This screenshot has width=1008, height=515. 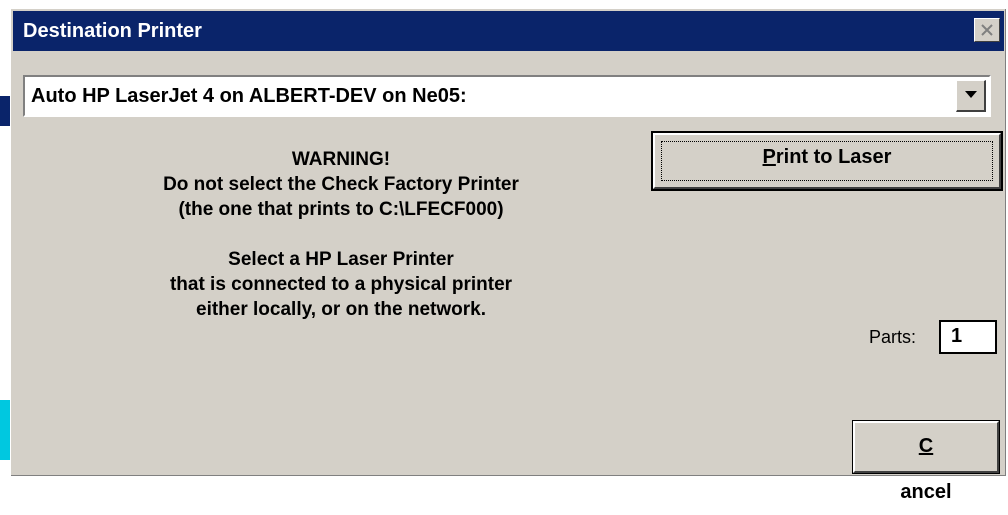 I want to click on close-button, so click(x=987, y=30).